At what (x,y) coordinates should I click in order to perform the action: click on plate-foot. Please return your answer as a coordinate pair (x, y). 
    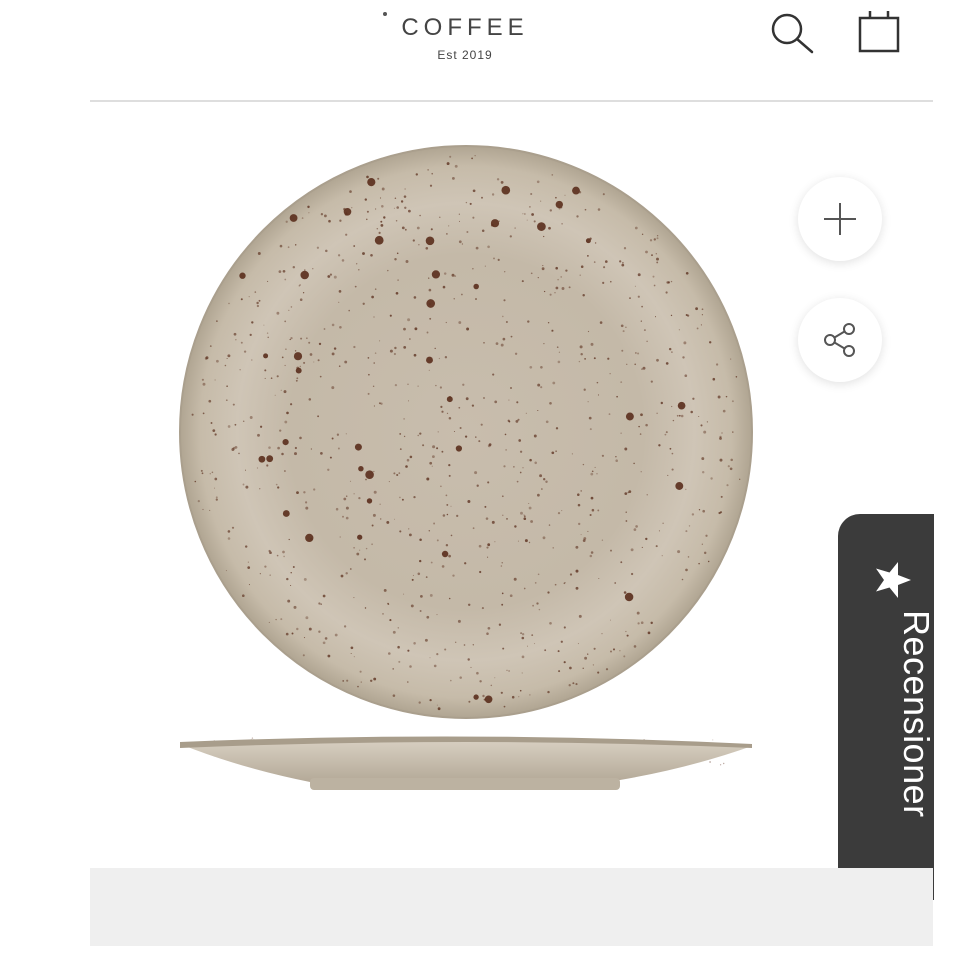
    Looking at the image, I should click on (465, 784).